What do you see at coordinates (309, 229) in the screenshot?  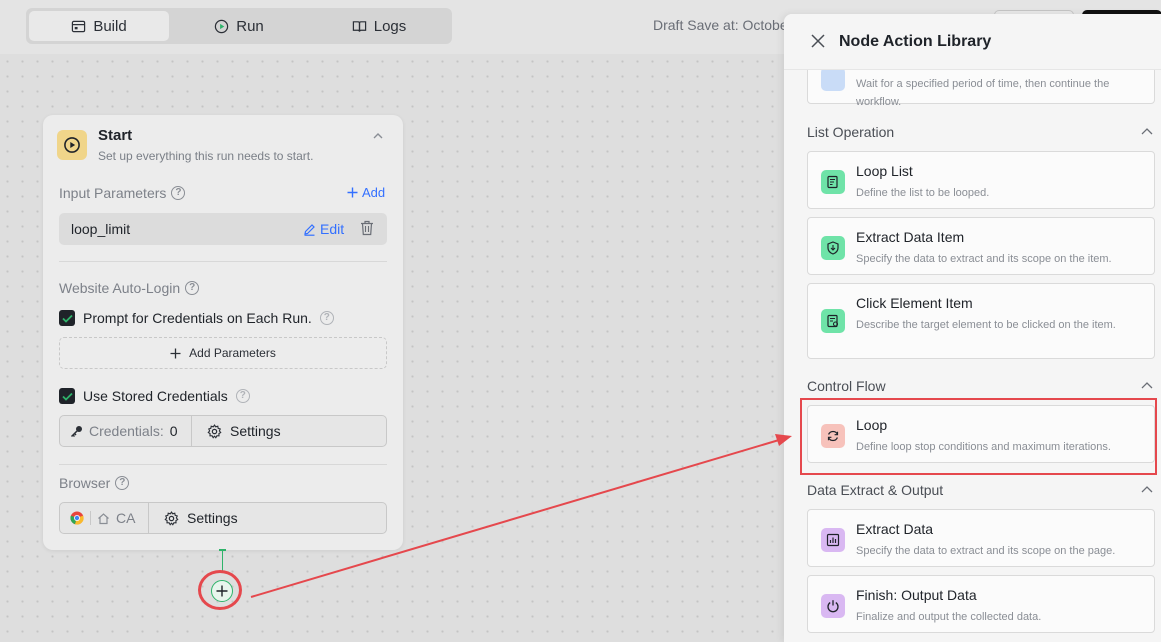 I see `pencil-icon` at bounding box center [309, 229].